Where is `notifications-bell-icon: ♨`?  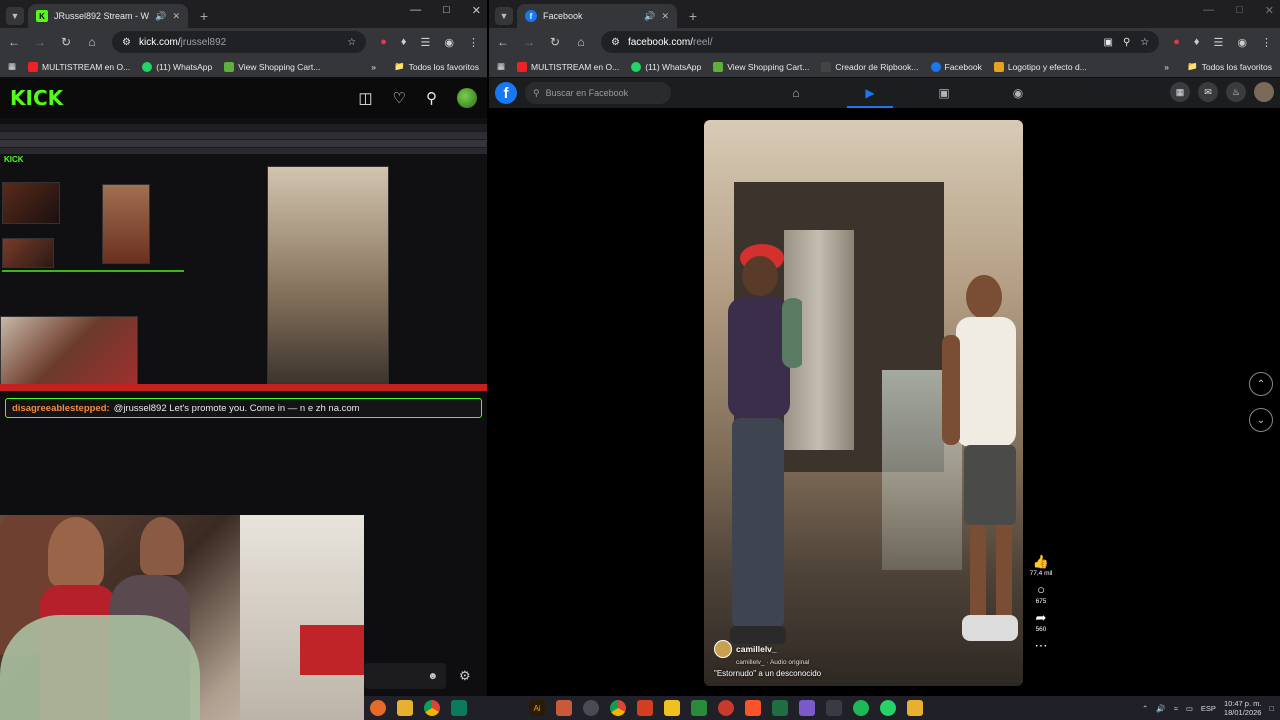
notifications-bell-icon: ♨ is located at coordinates (1236, 92).